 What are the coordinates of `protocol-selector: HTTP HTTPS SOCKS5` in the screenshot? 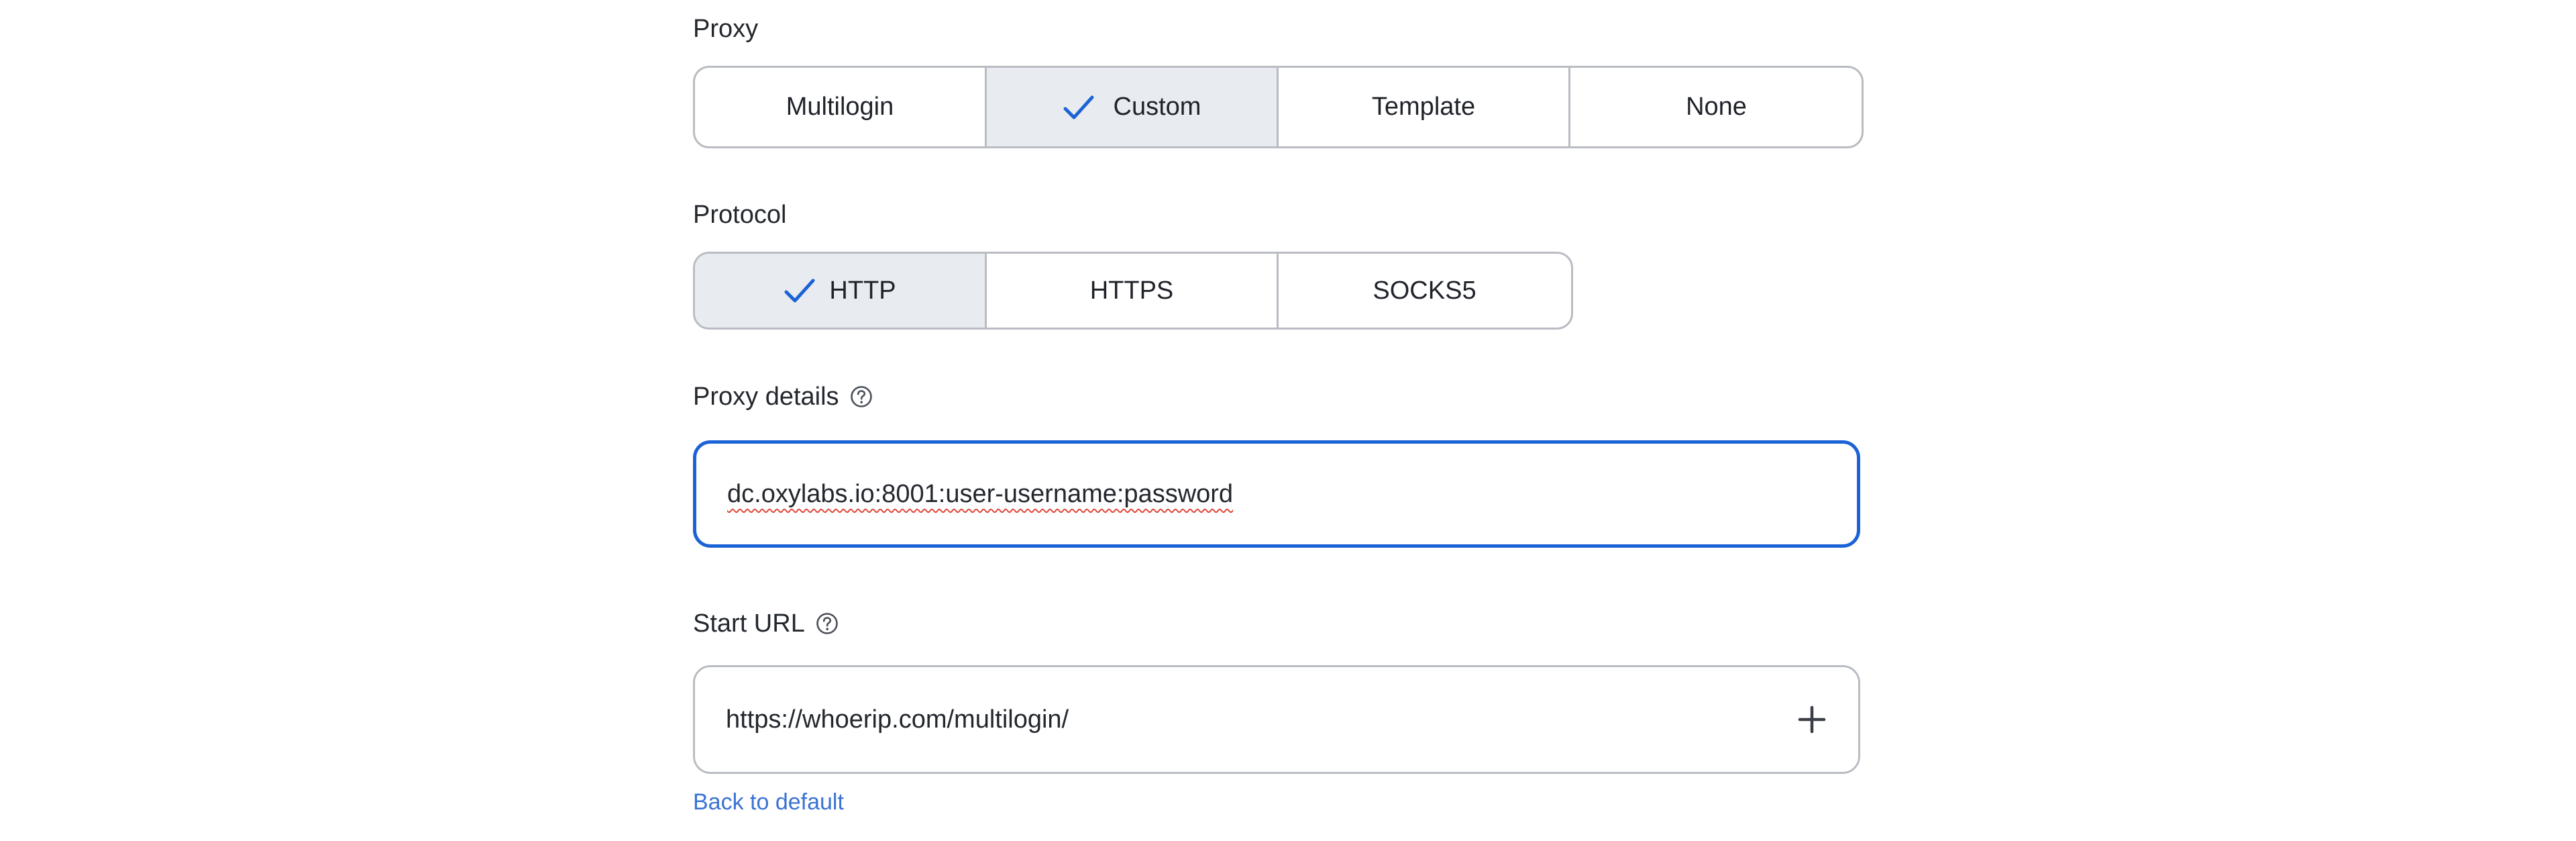 It's located at (1133, 291).